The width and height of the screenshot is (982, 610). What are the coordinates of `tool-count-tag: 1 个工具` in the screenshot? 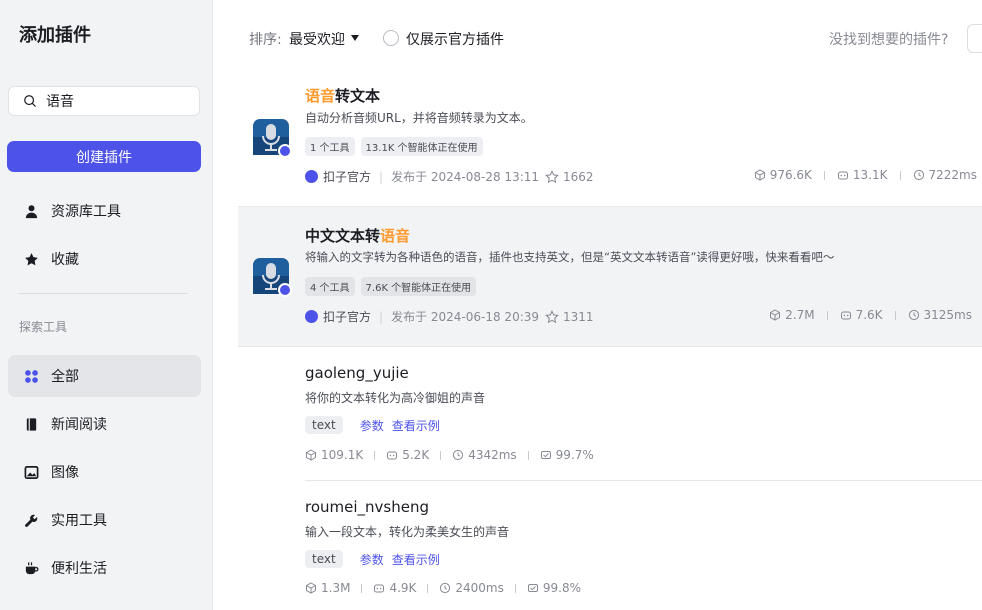 It's located at (330, 146).